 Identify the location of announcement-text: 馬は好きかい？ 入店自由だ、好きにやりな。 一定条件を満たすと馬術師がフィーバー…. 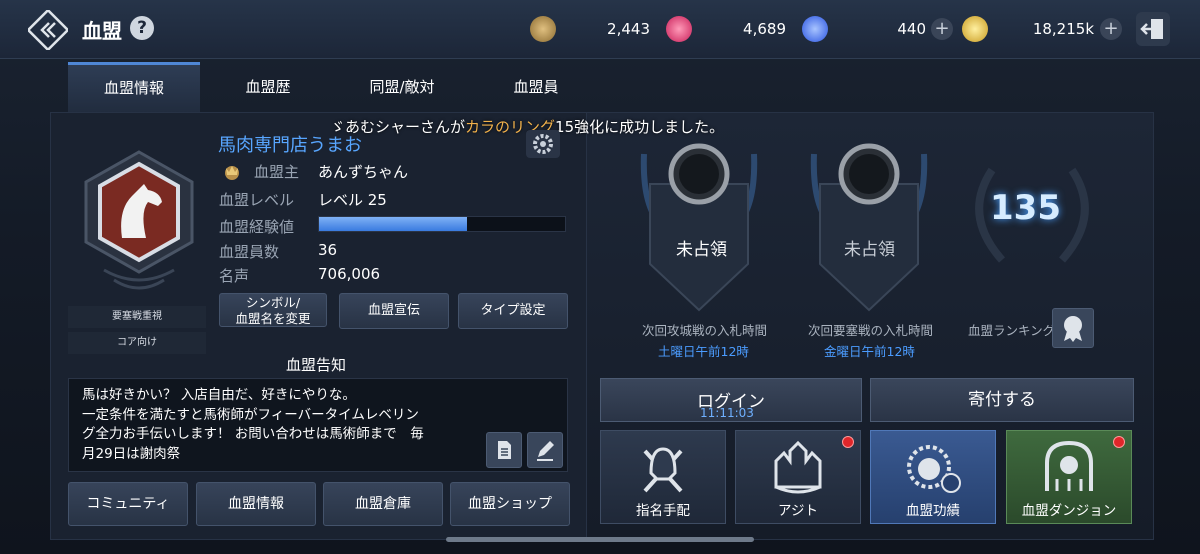
(253, 424).